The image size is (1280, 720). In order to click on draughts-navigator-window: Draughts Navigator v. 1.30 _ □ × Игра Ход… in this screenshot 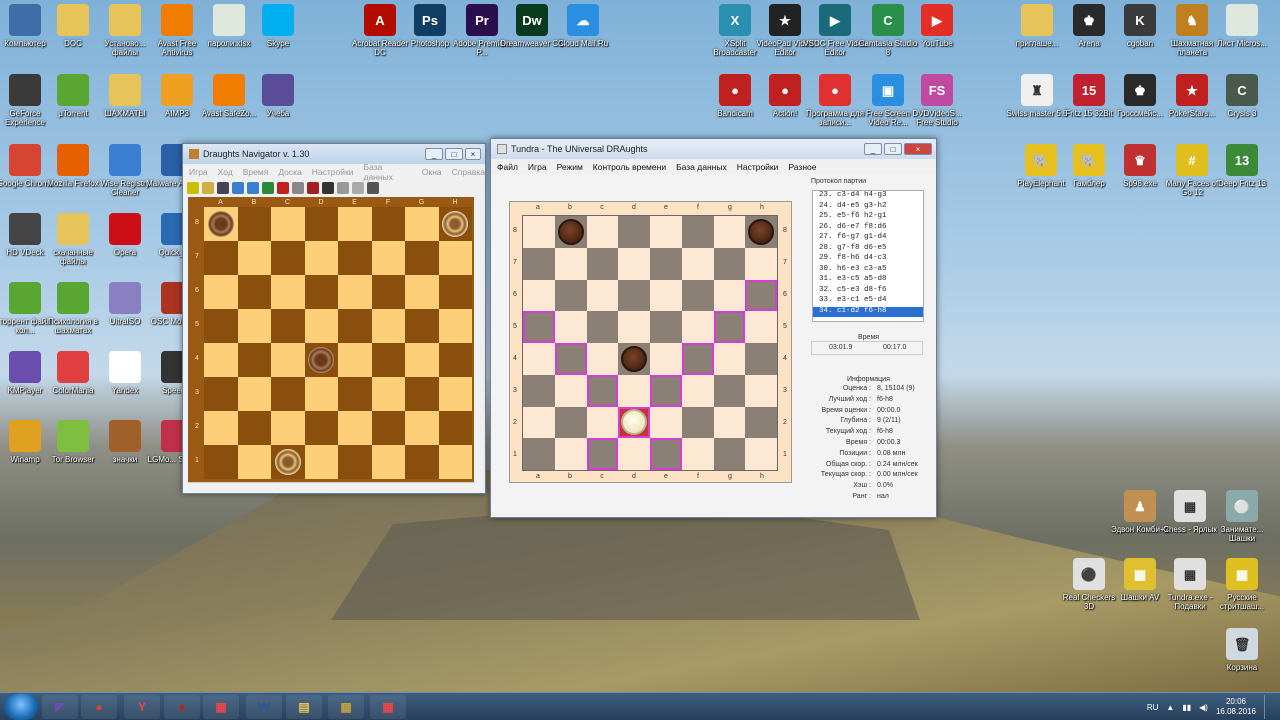, I will do `click(334, 318)`.